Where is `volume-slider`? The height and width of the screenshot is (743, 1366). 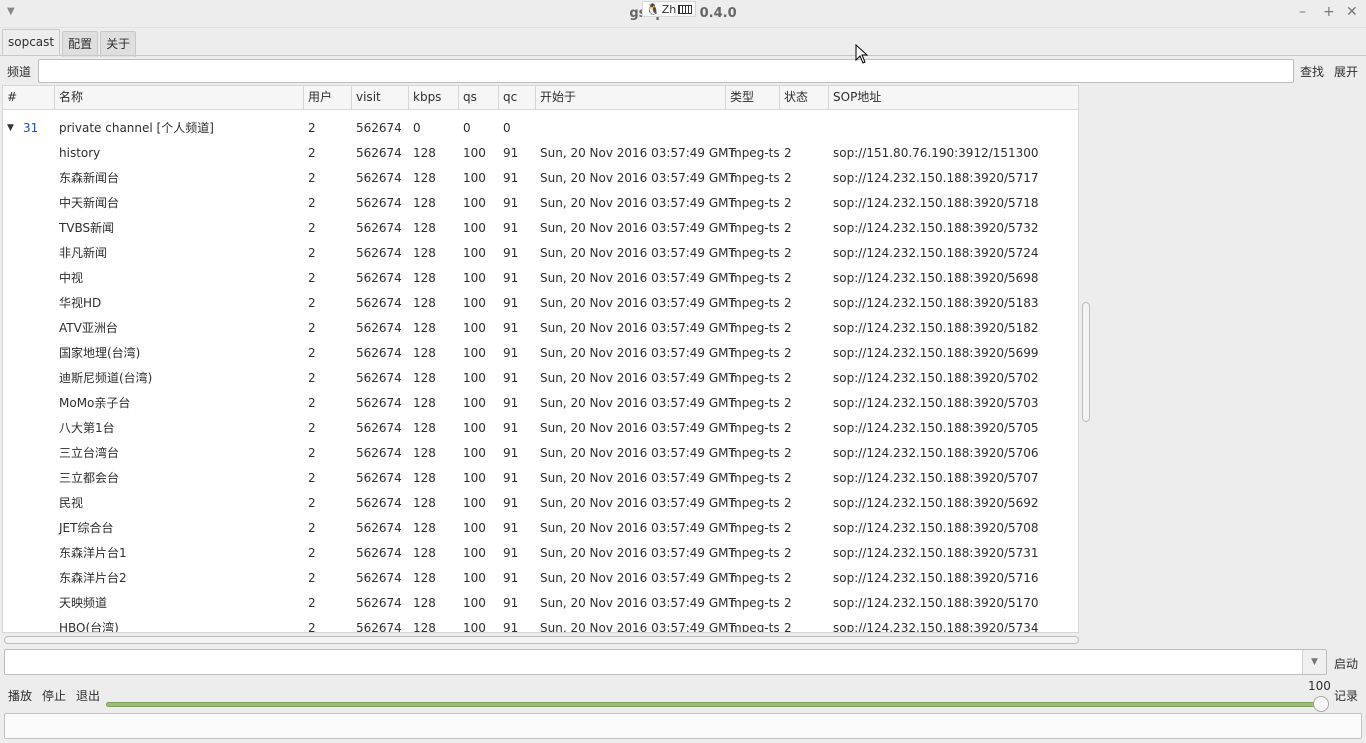 volume-slider is located at coordinates (715, 704).